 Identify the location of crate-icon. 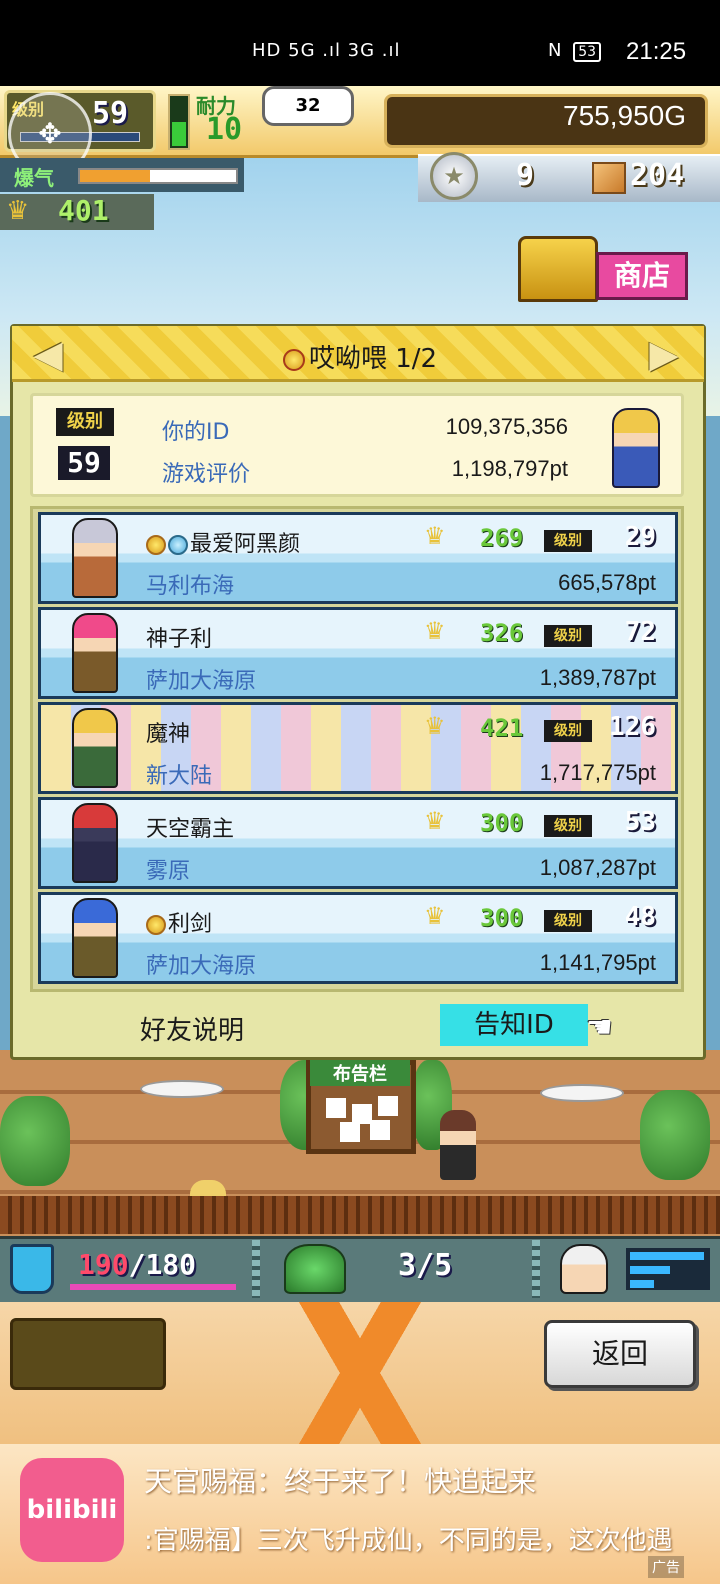
(609, 178).